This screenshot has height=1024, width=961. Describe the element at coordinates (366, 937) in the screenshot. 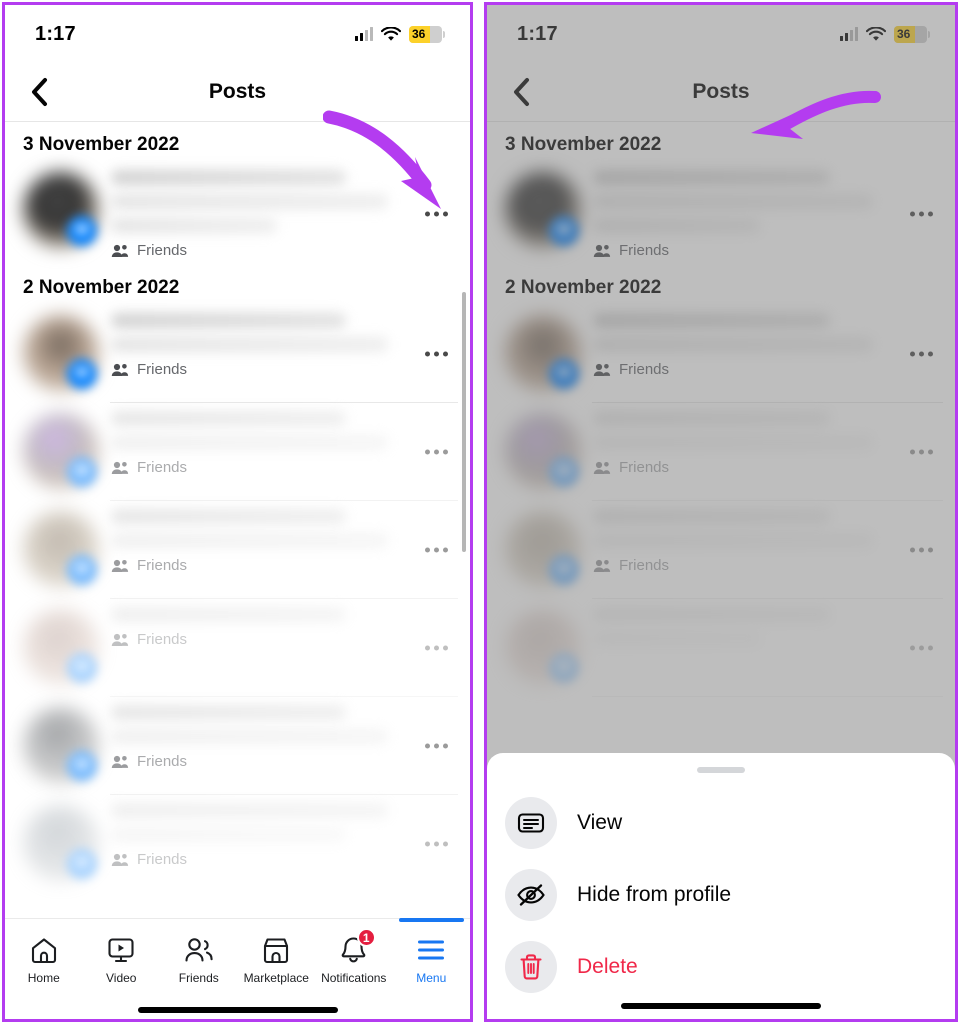

I see `notification-badge: 1` at that location.